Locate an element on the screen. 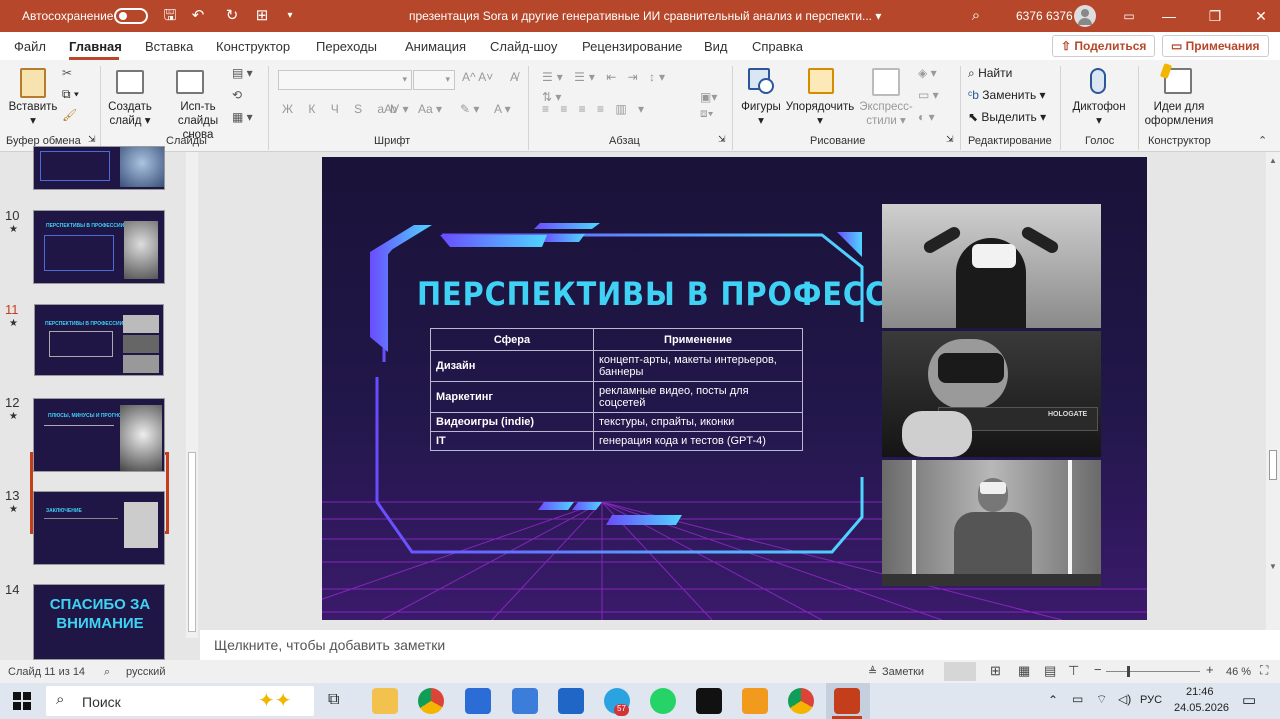 The image size is (1280, 719). python-icon is located at coordinates (525, 701).